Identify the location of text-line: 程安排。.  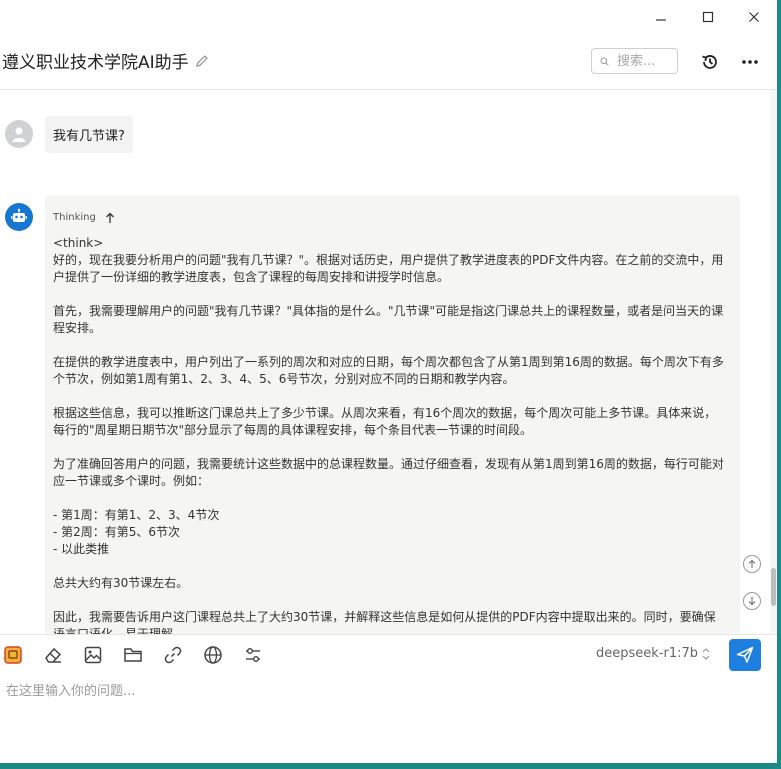
(77, 328).